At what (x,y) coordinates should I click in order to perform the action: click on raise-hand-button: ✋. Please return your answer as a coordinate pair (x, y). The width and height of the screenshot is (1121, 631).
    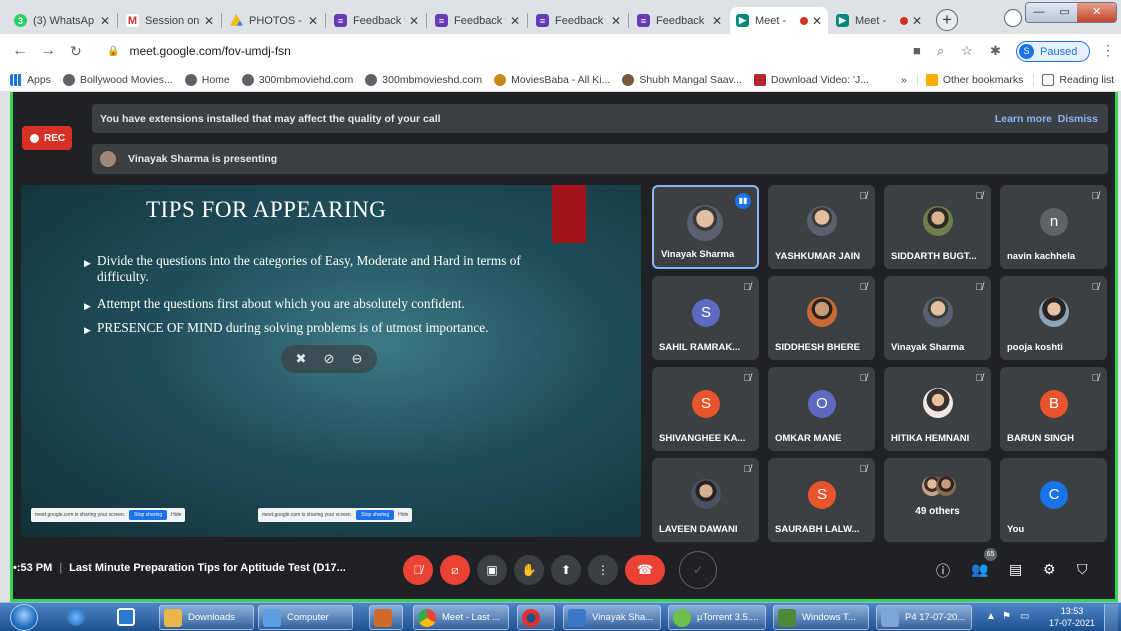
    Looking at the image, I should click on (529, 570).